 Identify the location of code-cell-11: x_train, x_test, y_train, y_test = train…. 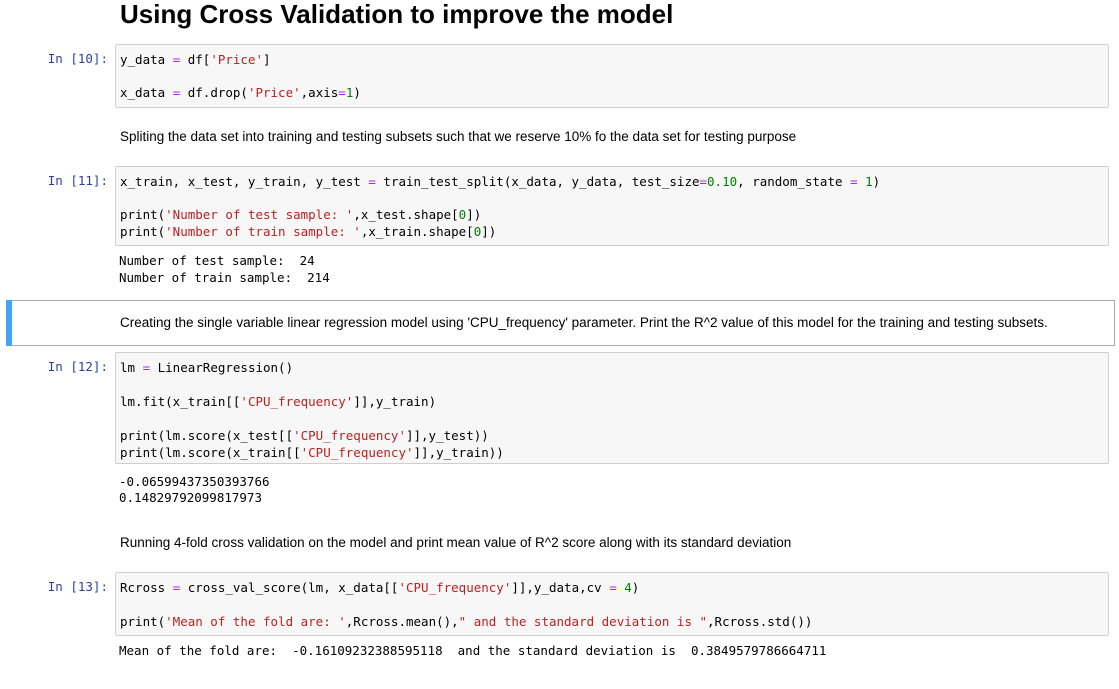
(612, 206).